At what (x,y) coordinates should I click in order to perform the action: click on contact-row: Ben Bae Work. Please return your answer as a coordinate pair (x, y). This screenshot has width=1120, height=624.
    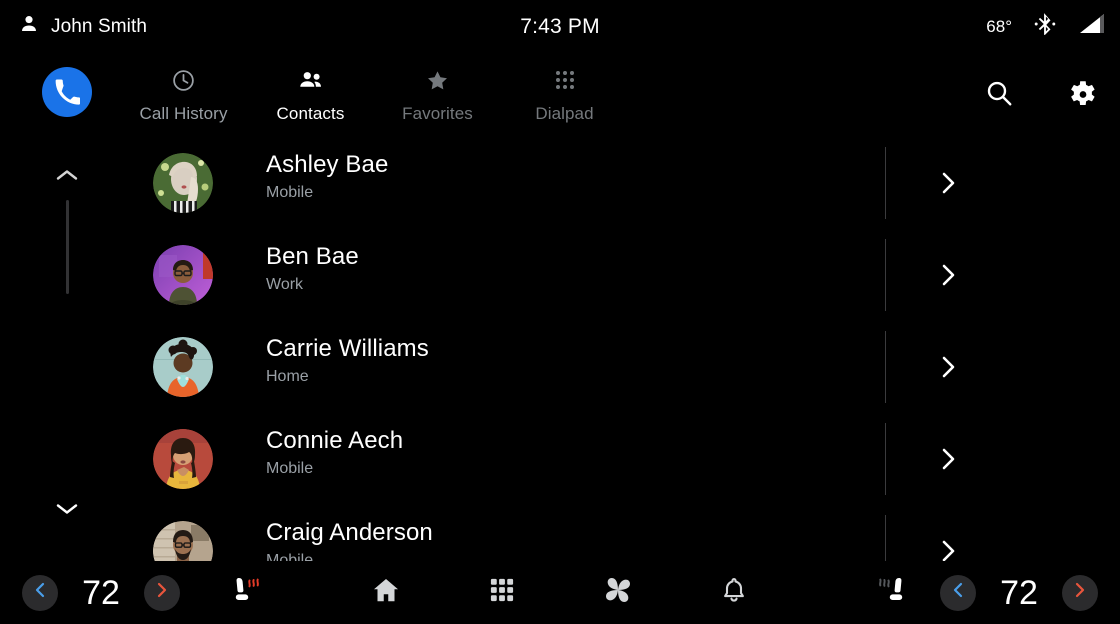
    Looking at the image, I should click on (560, 275).